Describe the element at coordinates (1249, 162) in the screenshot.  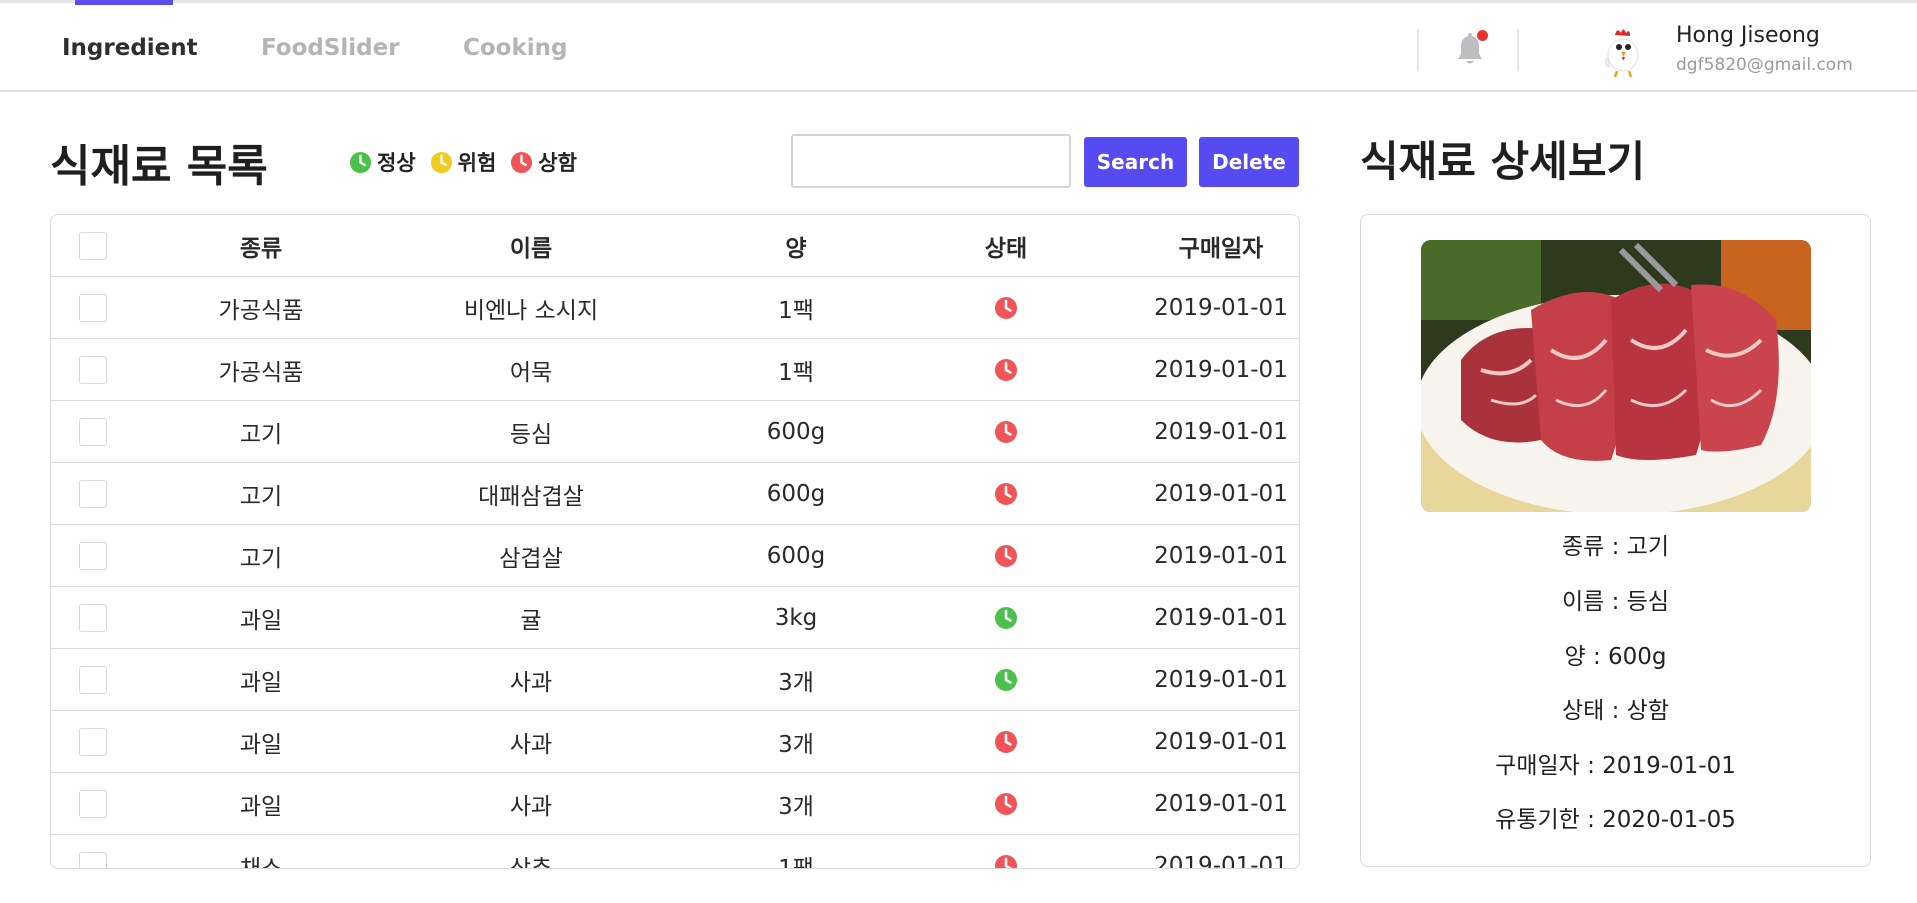
I see `delete-button: Delete` at that location.